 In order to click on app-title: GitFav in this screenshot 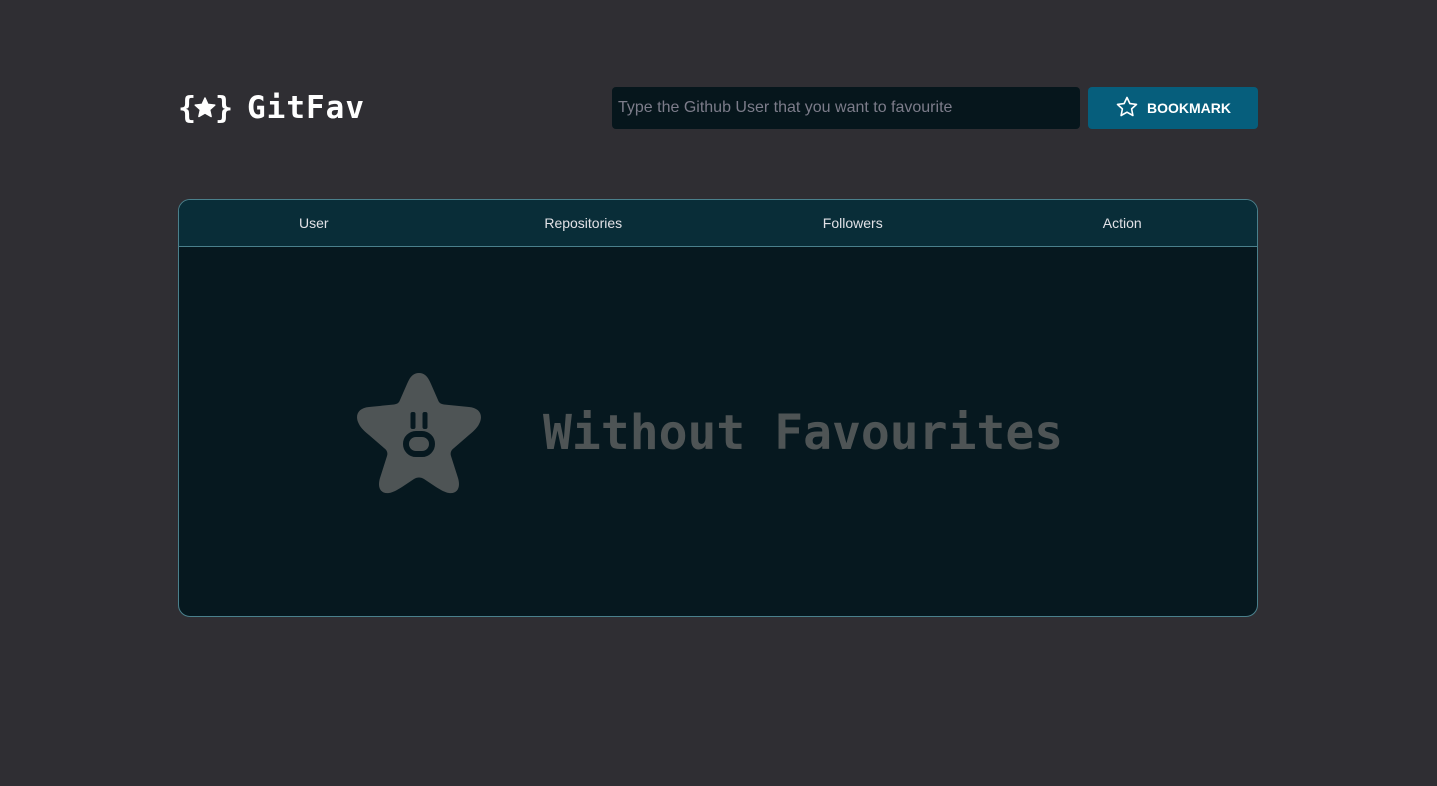, I will do `click(306, 108)`.